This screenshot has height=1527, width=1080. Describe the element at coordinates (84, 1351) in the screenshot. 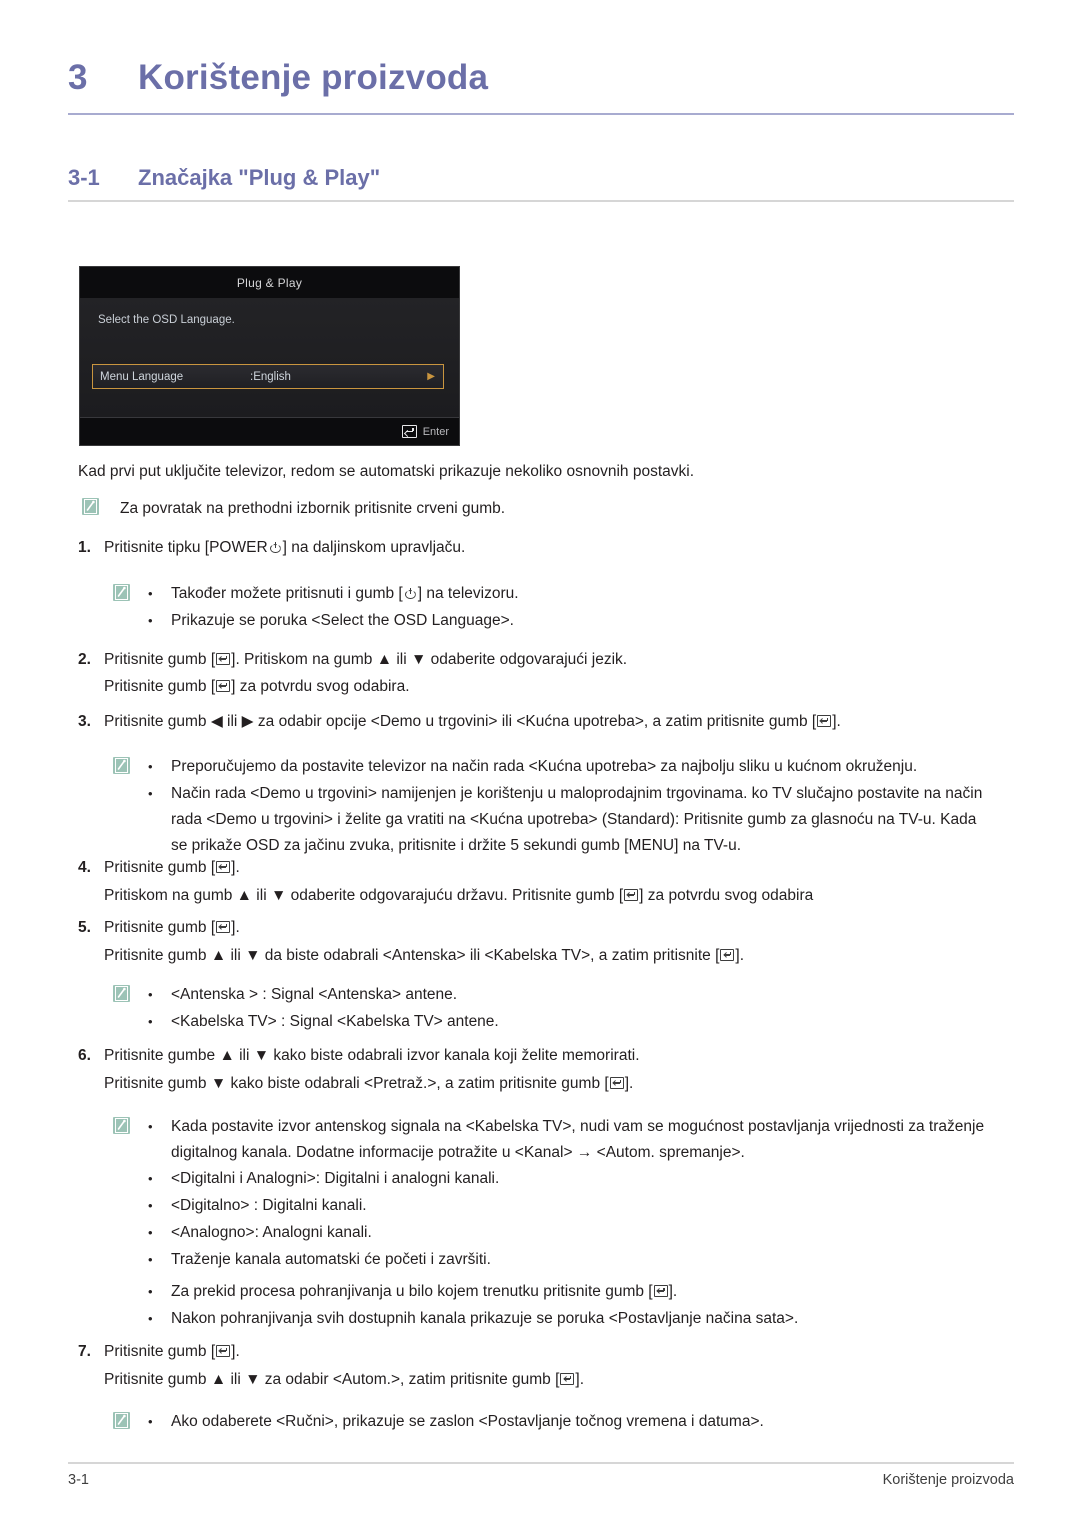

I see `step-7-number: 7.` at that location.